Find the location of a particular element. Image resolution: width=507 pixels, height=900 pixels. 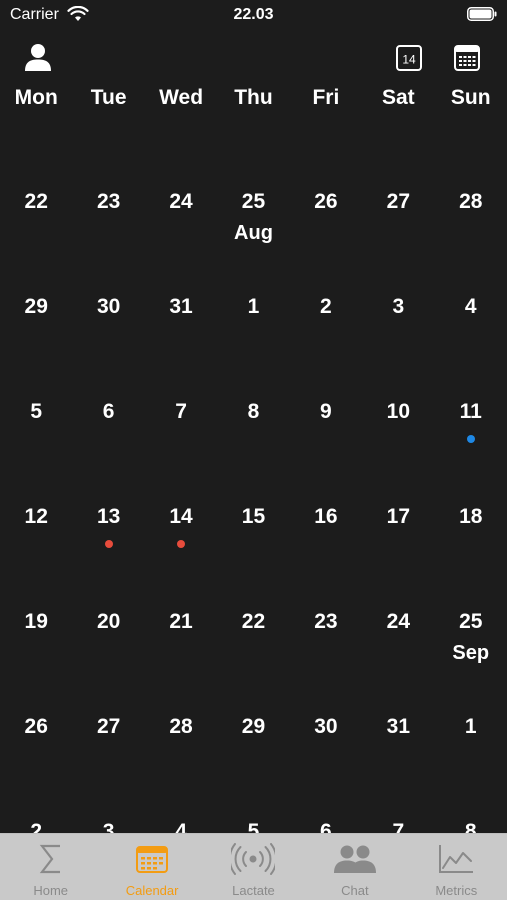

tab-lactate: Lactate is located at coordinates (253, 867).